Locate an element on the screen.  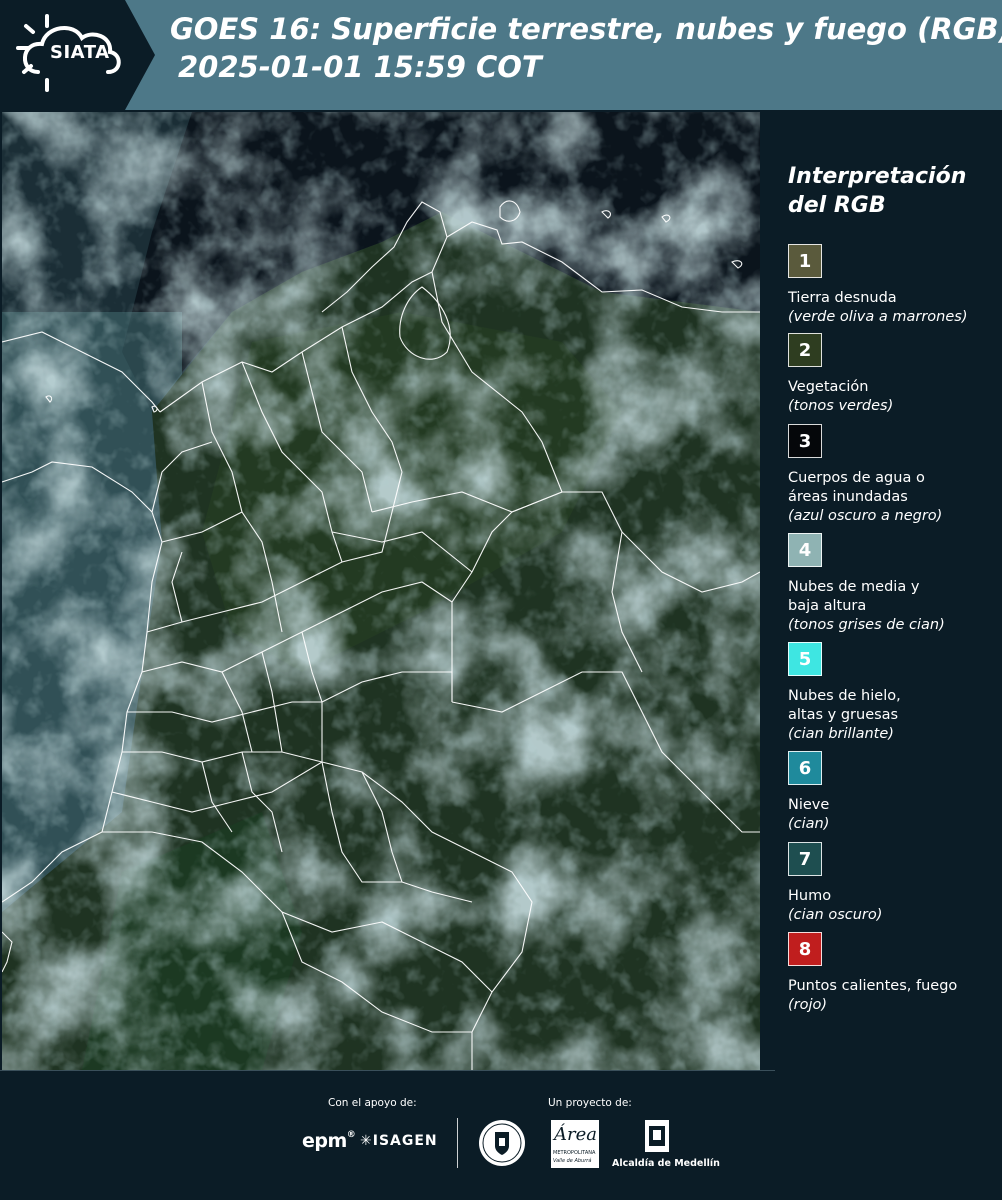
legend-desc-2: (tonos verdes) is located at coordinates (841, 406).